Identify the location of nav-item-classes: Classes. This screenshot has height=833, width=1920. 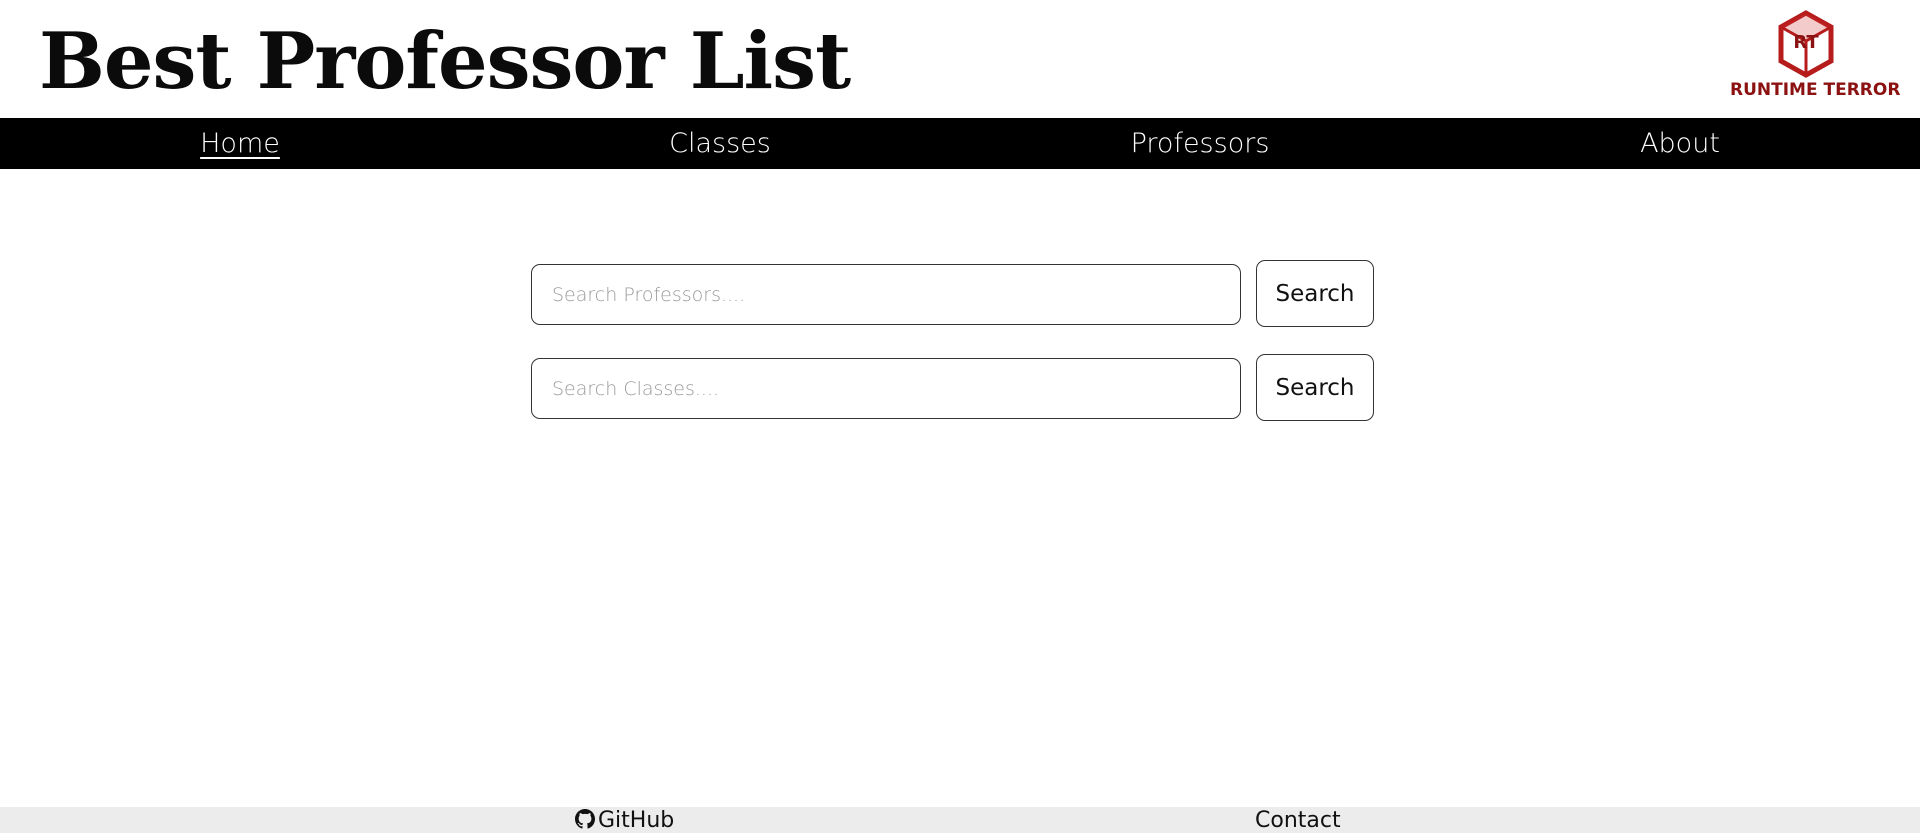
(720, 143).